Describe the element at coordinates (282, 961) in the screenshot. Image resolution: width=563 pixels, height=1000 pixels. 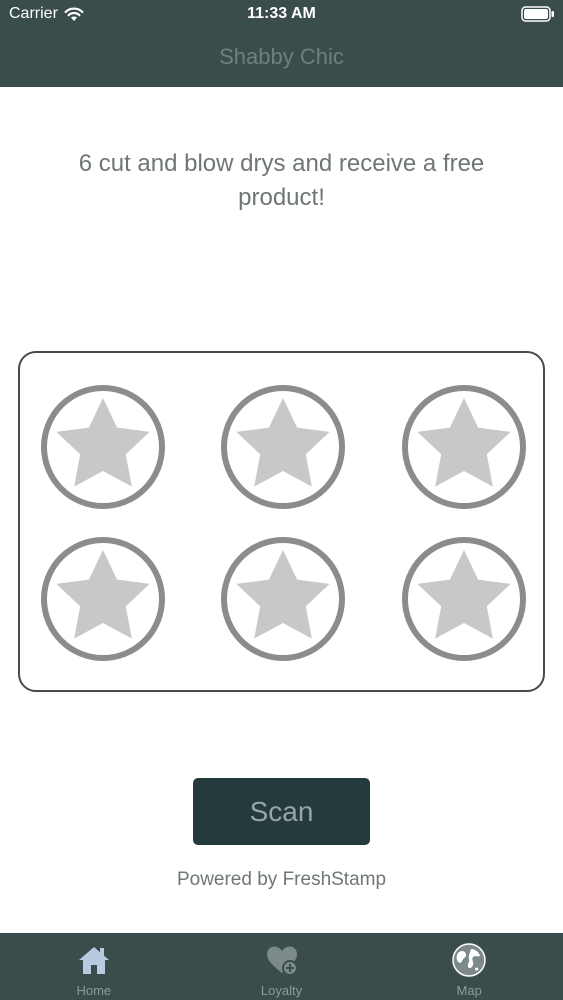
I see `heart-plus-icon` at that location.